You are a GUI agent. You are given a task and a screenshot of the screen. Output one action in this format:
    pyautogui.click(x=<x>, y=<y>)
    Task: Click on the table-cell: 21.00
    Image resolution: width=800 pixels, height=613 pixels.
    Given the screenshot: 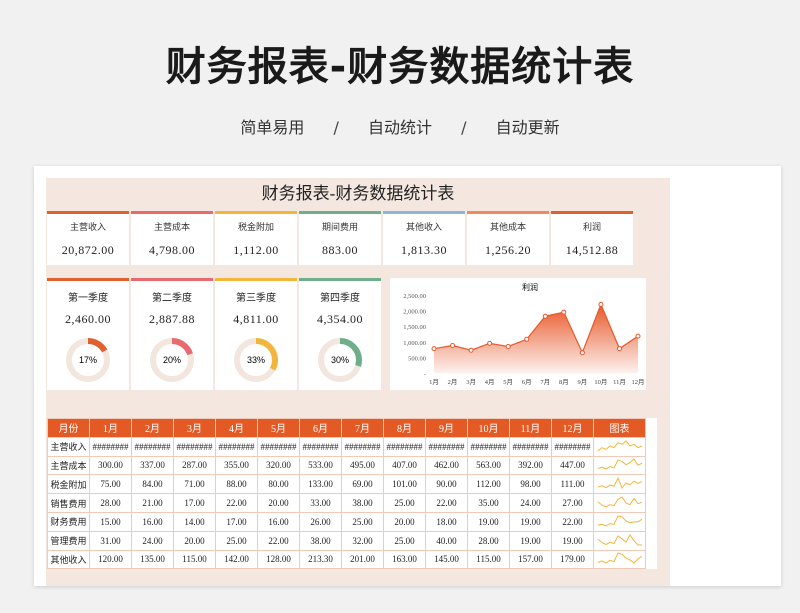 What is the action you would take?
    pyautogui.click(x=152, y=503)
    